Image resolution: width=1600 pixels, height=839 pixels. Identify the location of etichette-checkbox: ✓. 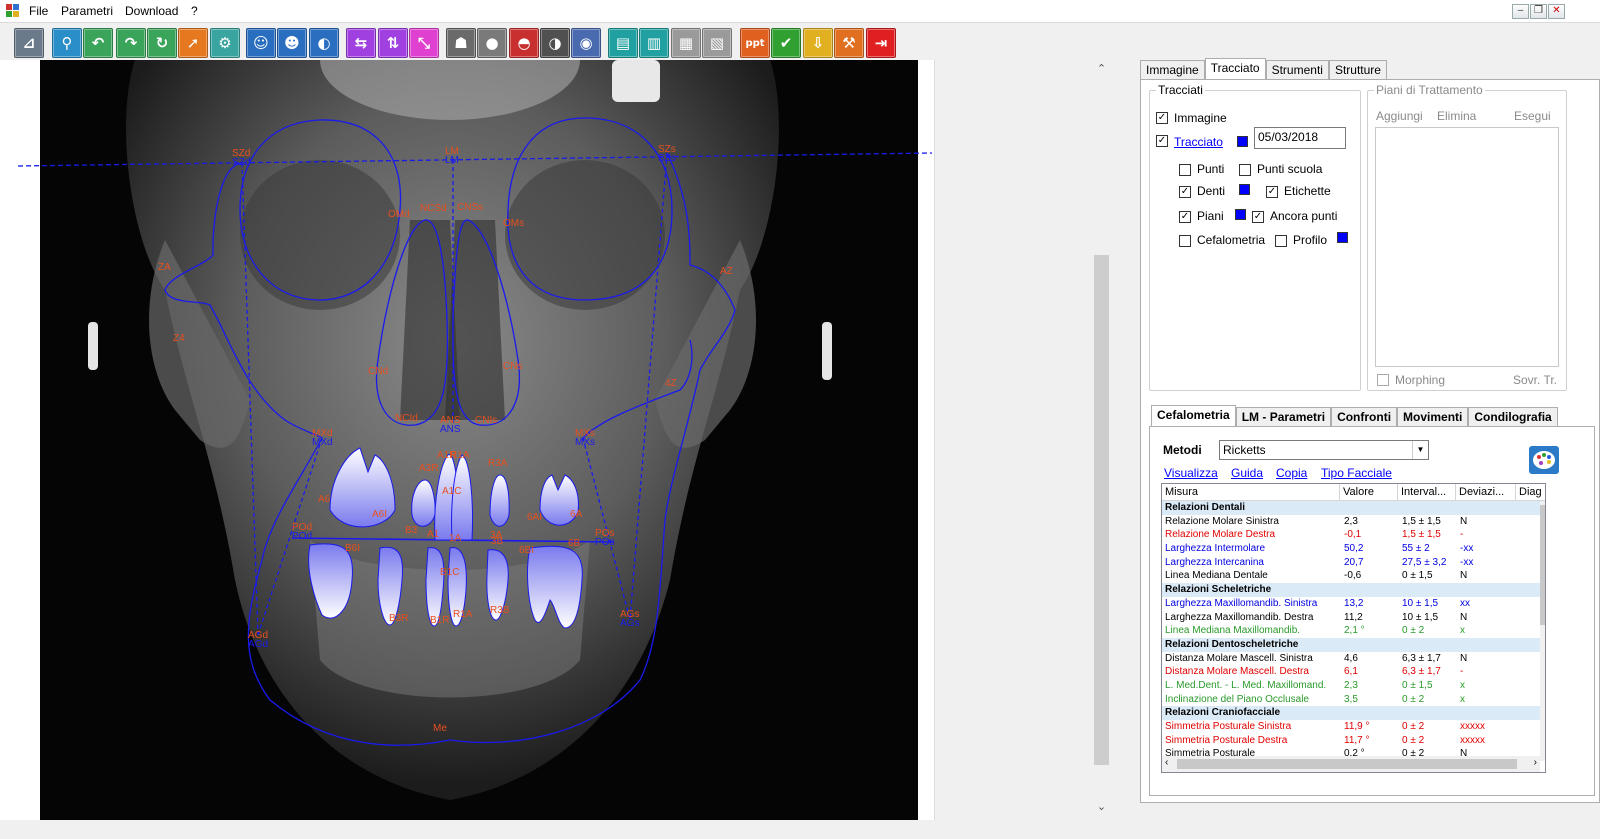
(1272, 192).